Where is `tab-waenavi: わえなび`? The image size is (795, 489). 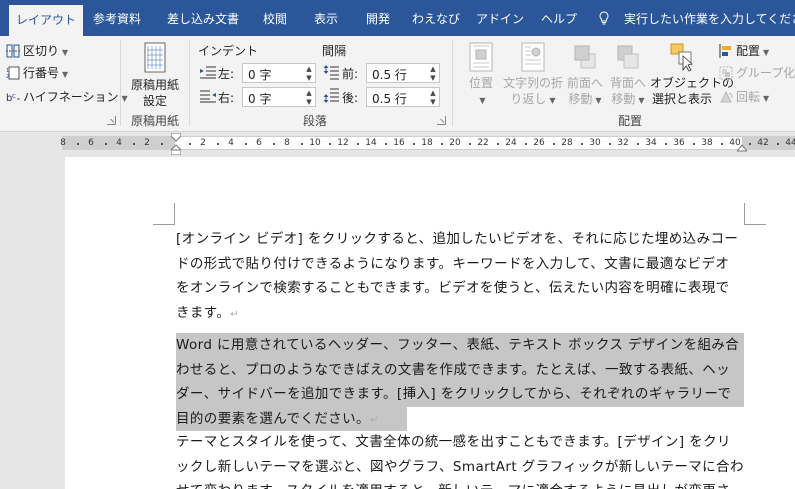 tab-waenavi: わえなび is located at coordinates (436, 18).